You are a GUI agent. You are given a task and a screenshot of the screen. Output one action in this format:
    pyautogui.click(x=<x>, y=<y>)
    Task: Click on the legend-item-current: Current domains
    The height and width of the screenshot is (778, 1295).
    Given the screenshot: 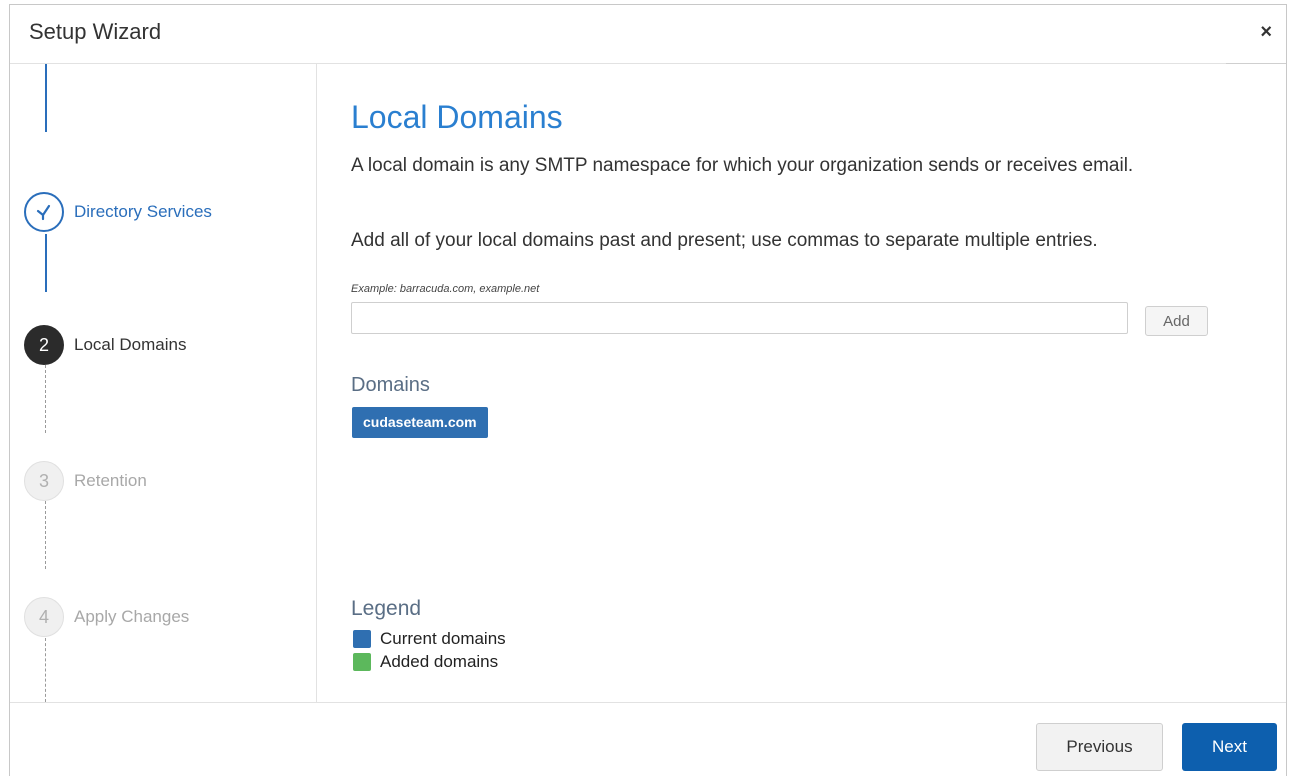 What is the action you would take?
    pyautogui.click(x=429, y=639)
    